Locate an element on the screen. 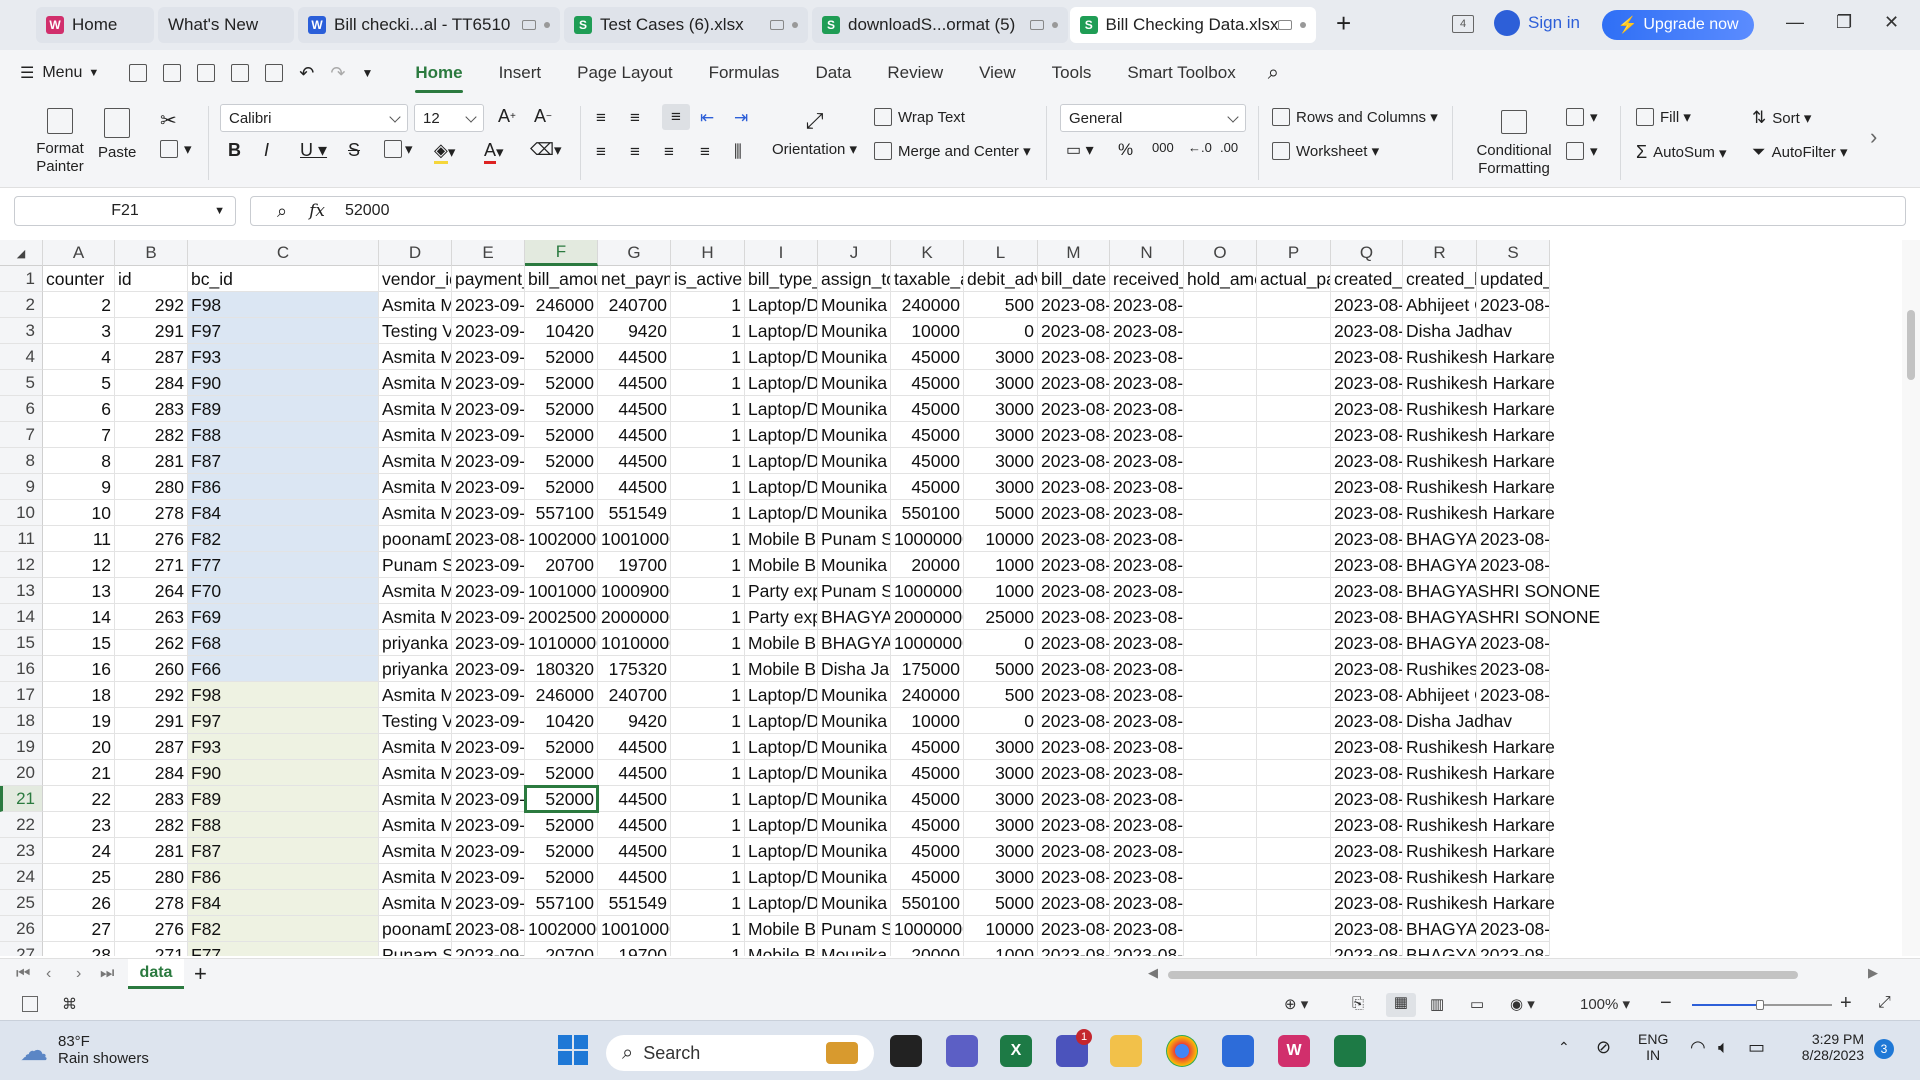  cell-D2: Asmita Ma is located at coordinates (415, 305).